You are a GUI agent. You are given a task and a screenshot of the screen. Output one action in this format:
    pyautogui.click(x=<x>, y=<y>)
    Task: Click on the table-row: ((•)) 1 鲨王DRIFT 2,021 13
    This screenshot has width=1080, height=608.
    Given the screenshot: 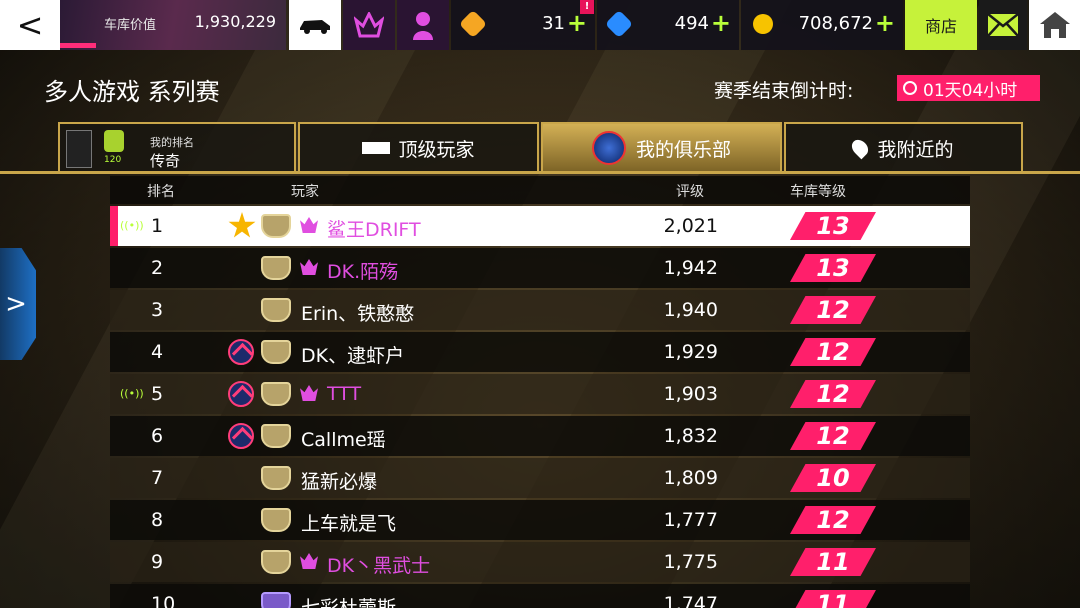 What is the action you would take?
    pyautogui.click(x=540, y=226)
    